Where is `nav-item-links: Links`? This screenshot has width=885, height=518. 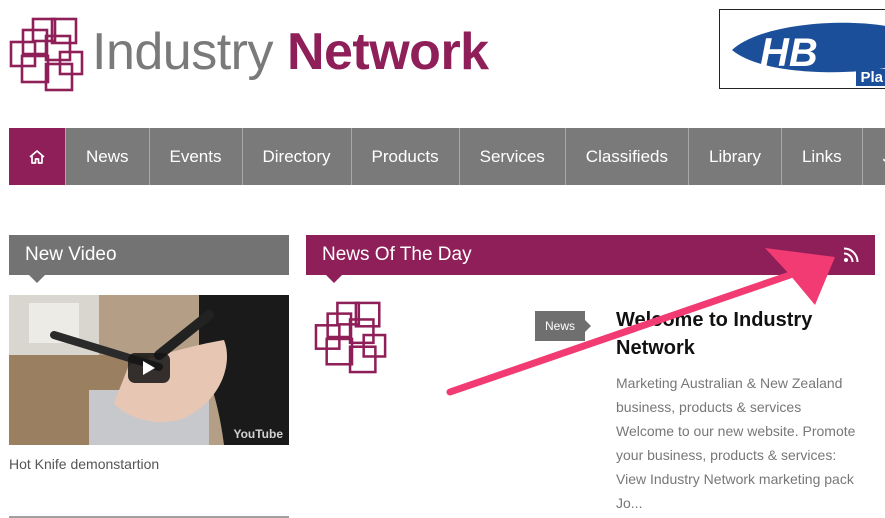
nav-item-links: Links is located at coordinates (821, 156).